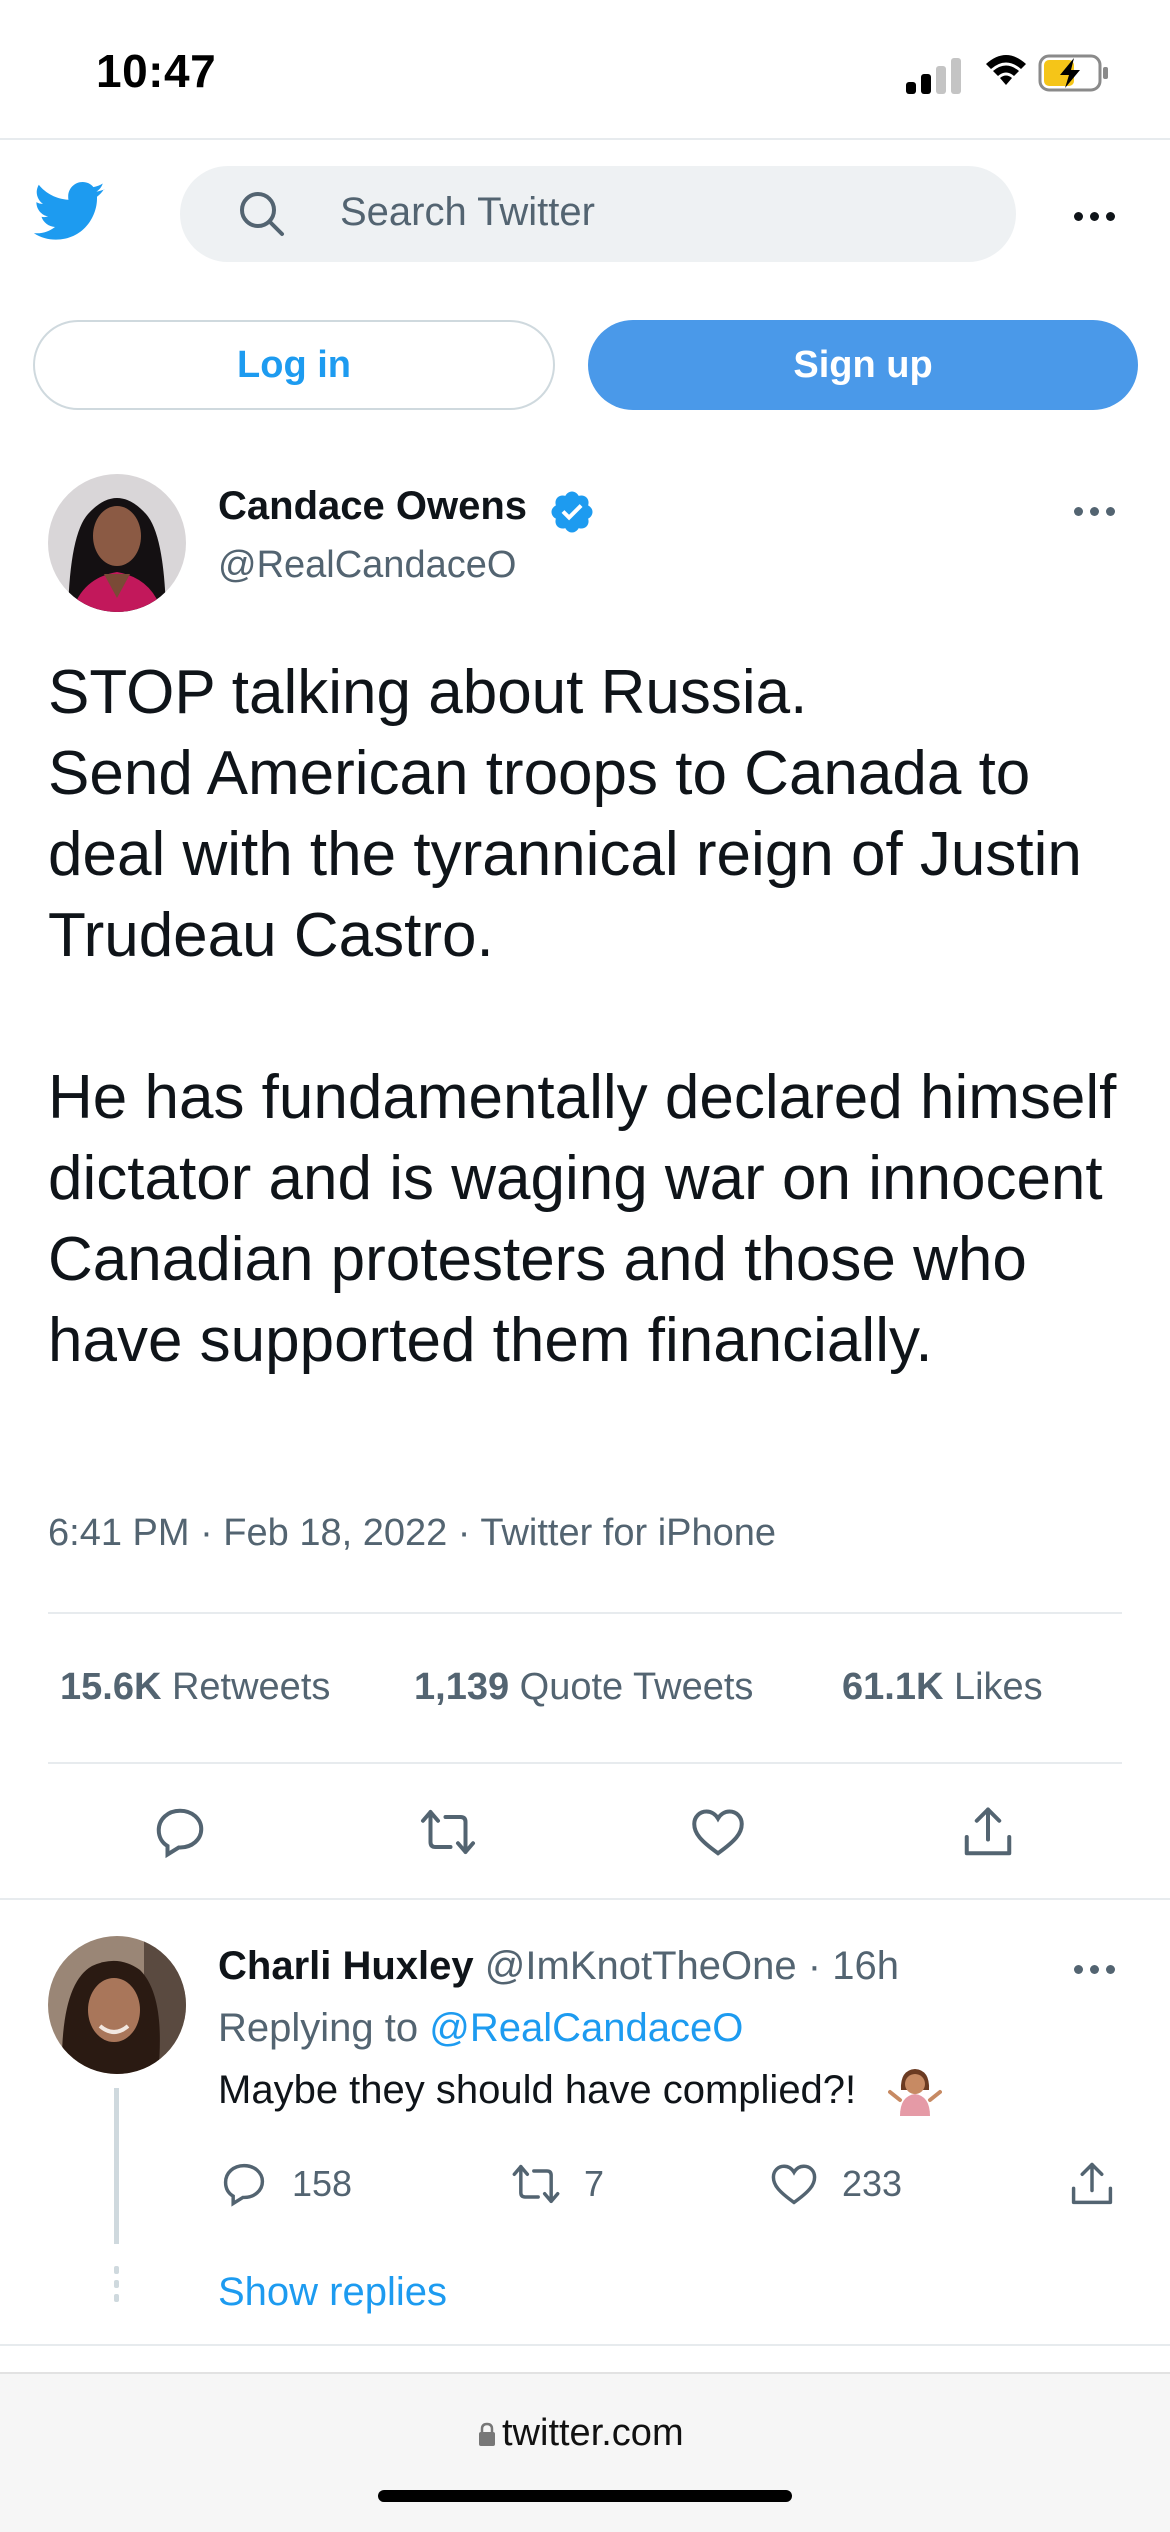  Describe the element at coordinates (322, 2183) in the screenshot. I see `reply-count: 158` at that location.